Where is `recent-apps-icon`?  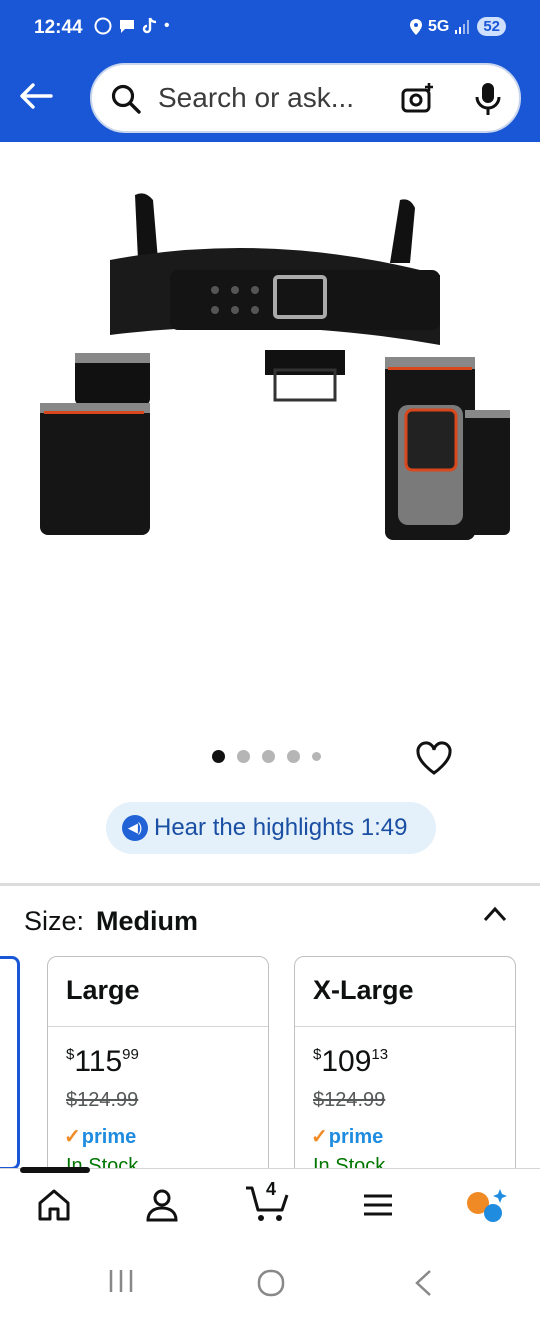
recent-apps-icon is located at coordinates (121, 1281).